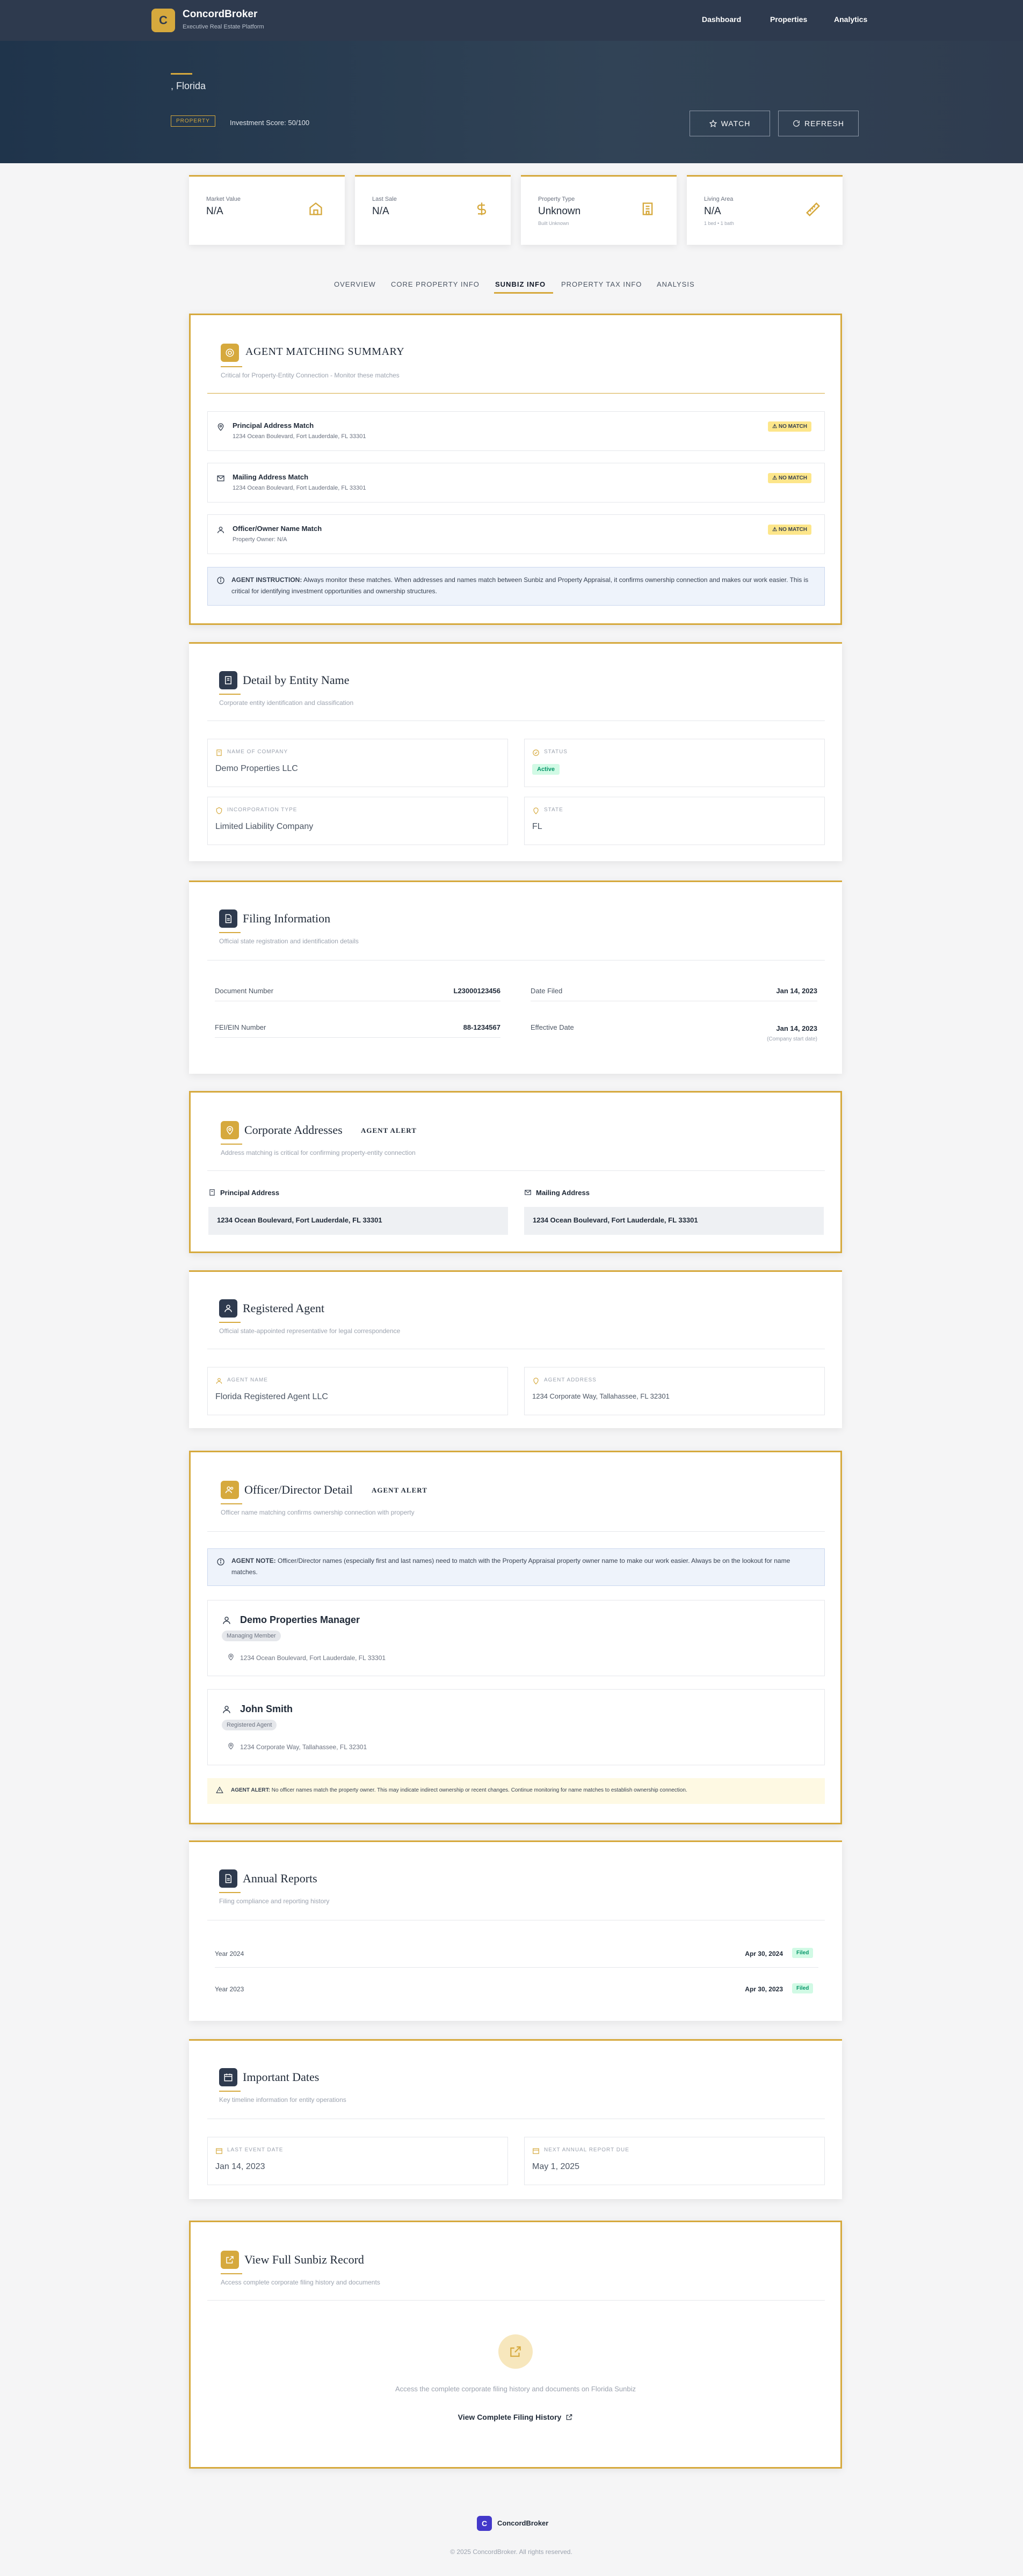 The height and width of the screenshot is (2576, 1023). What do you see at coordinates (789, 426) in the screenshot?
I see `no-match-badge: ⚠ NO MATCH` at bounding box center [789, 426].